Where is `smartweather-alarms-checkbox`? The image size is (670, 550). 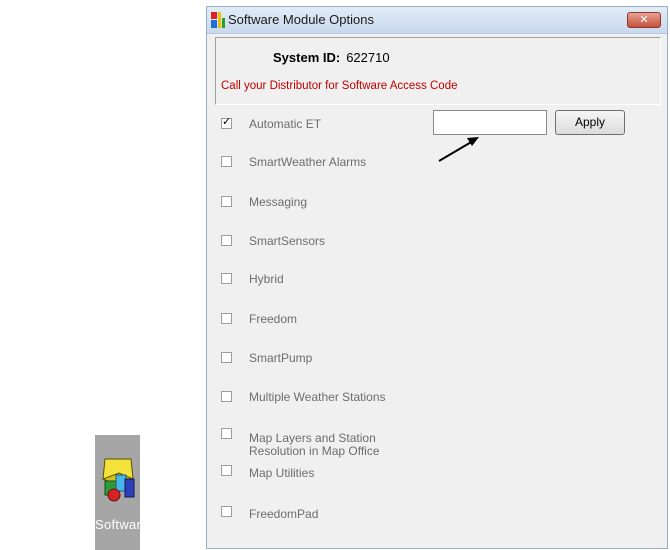
smartweather-alarms-checkbox is located at coordinates (226, 161).